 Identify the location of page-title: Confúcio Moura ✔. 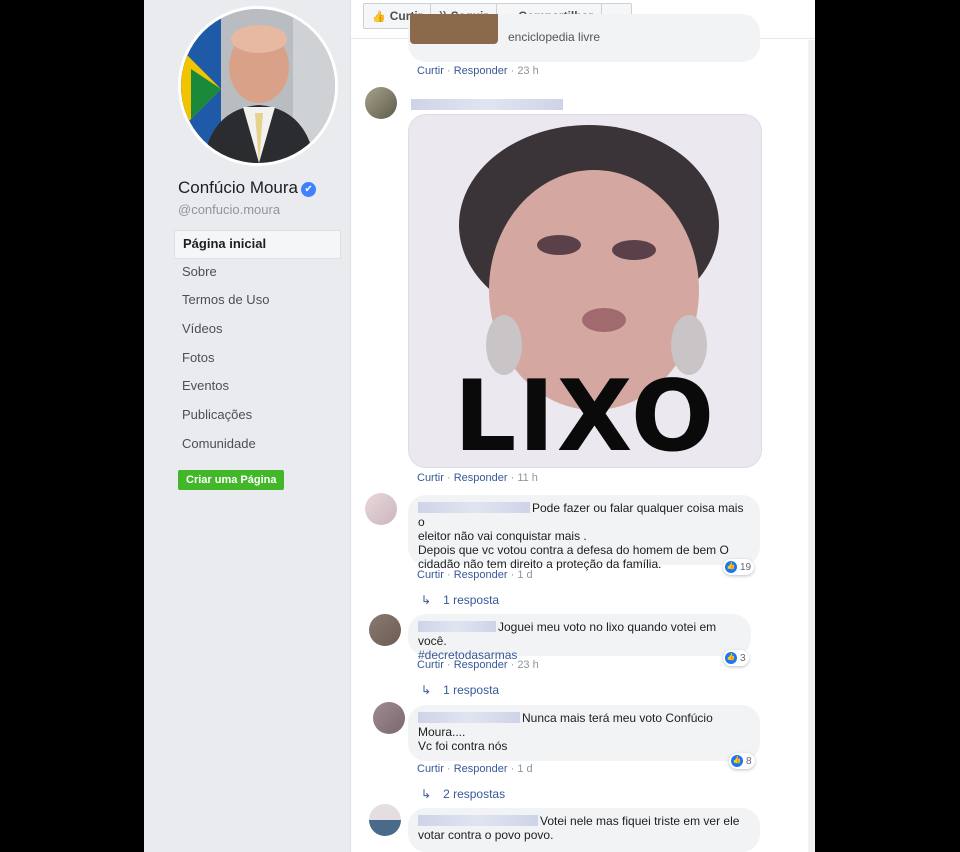
(247, 188).